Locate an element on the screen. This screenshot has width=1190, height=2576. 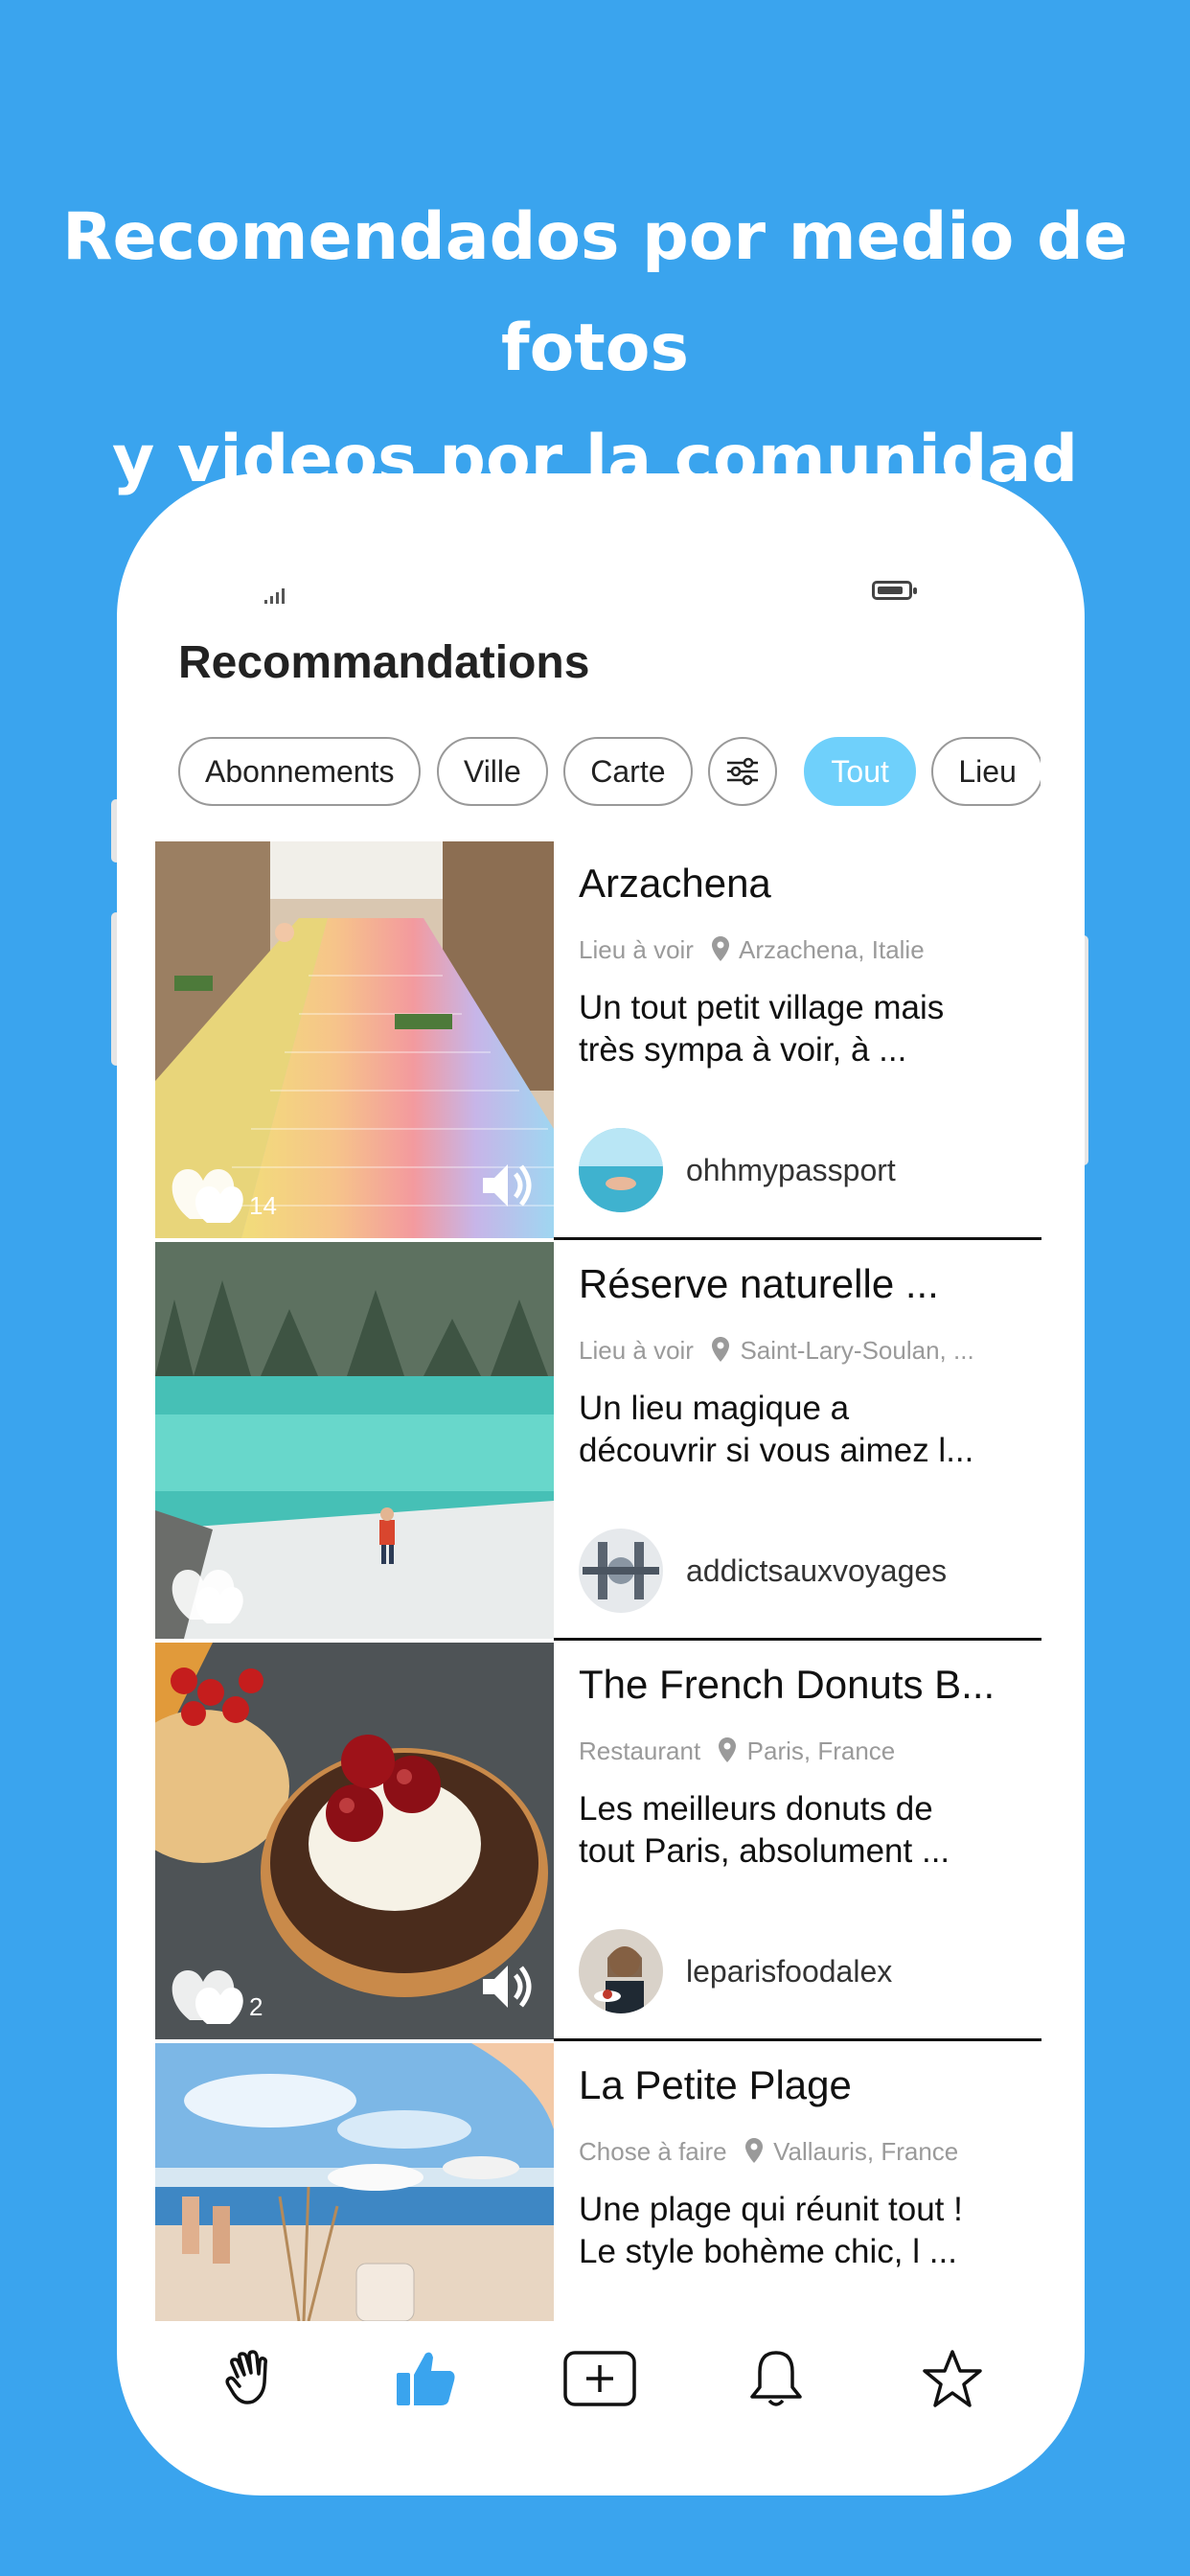
likes-count: 2 is located at coordinates (216, 1996).